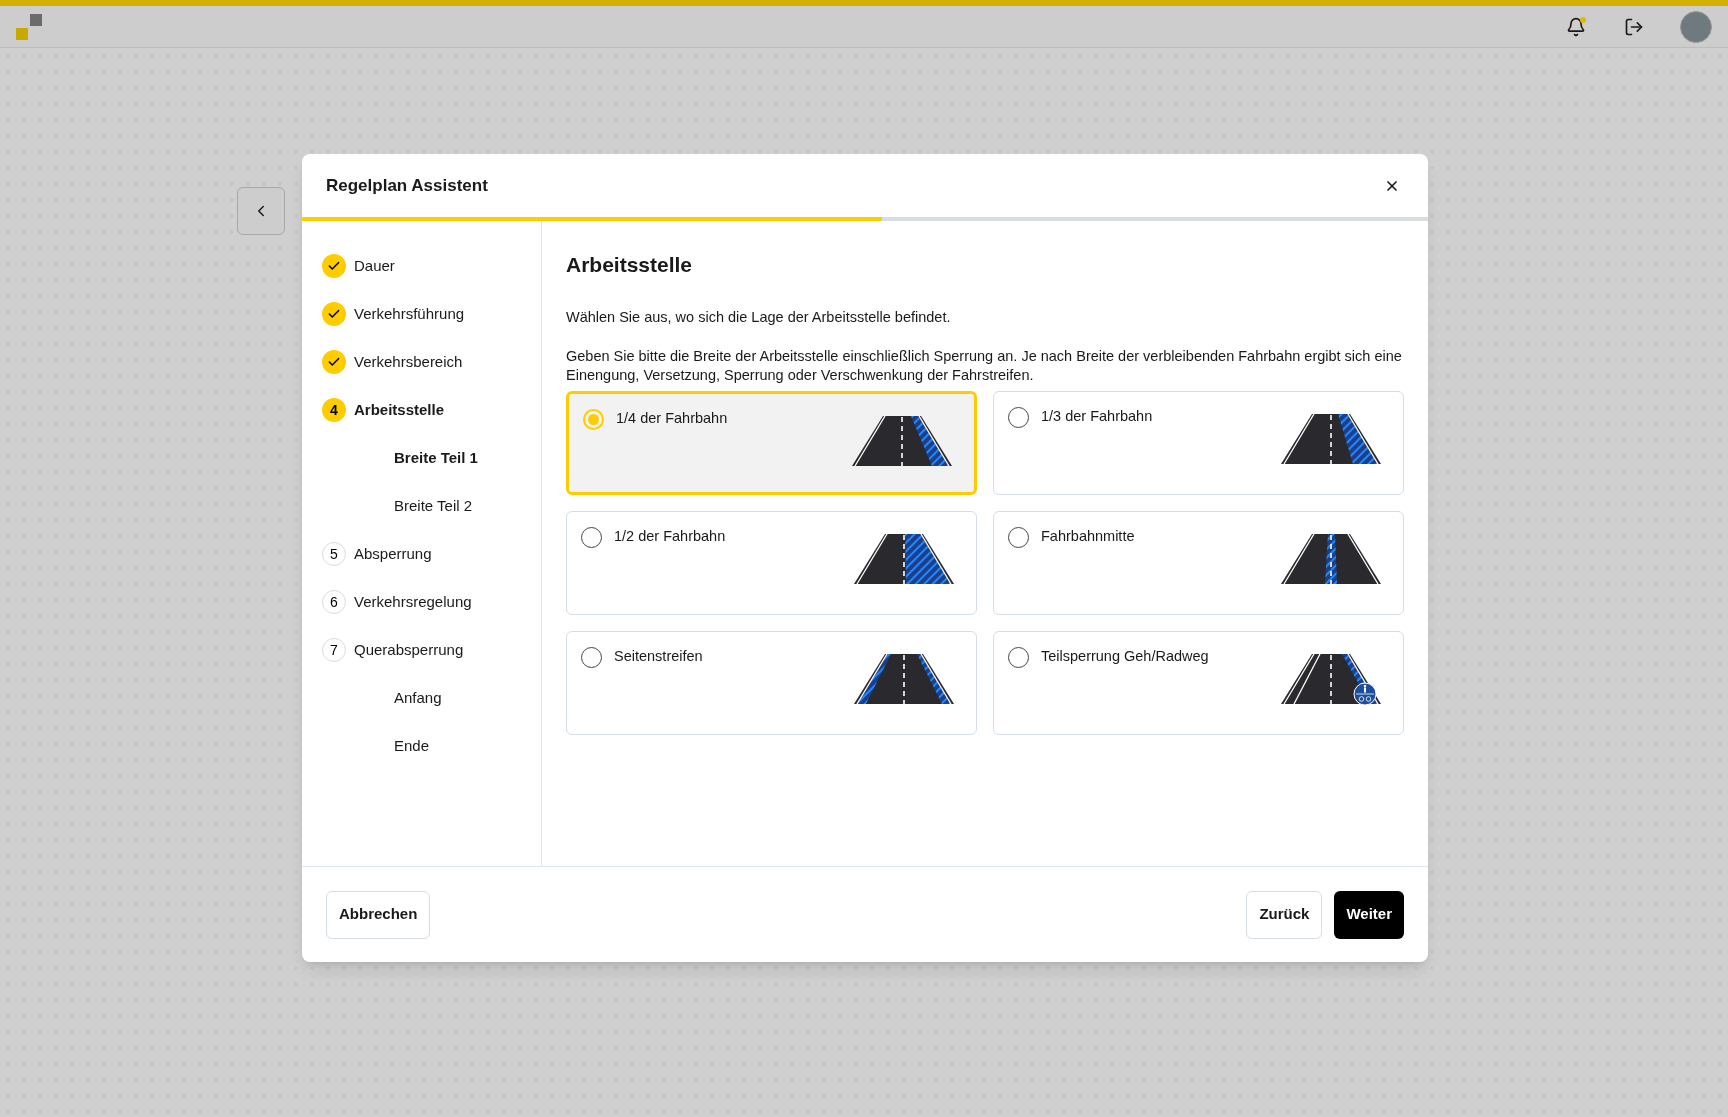 The height and width of the screenshot is (1117, 1728). I want to click on substep-label: Breite Teil 1, so click(436, 458).